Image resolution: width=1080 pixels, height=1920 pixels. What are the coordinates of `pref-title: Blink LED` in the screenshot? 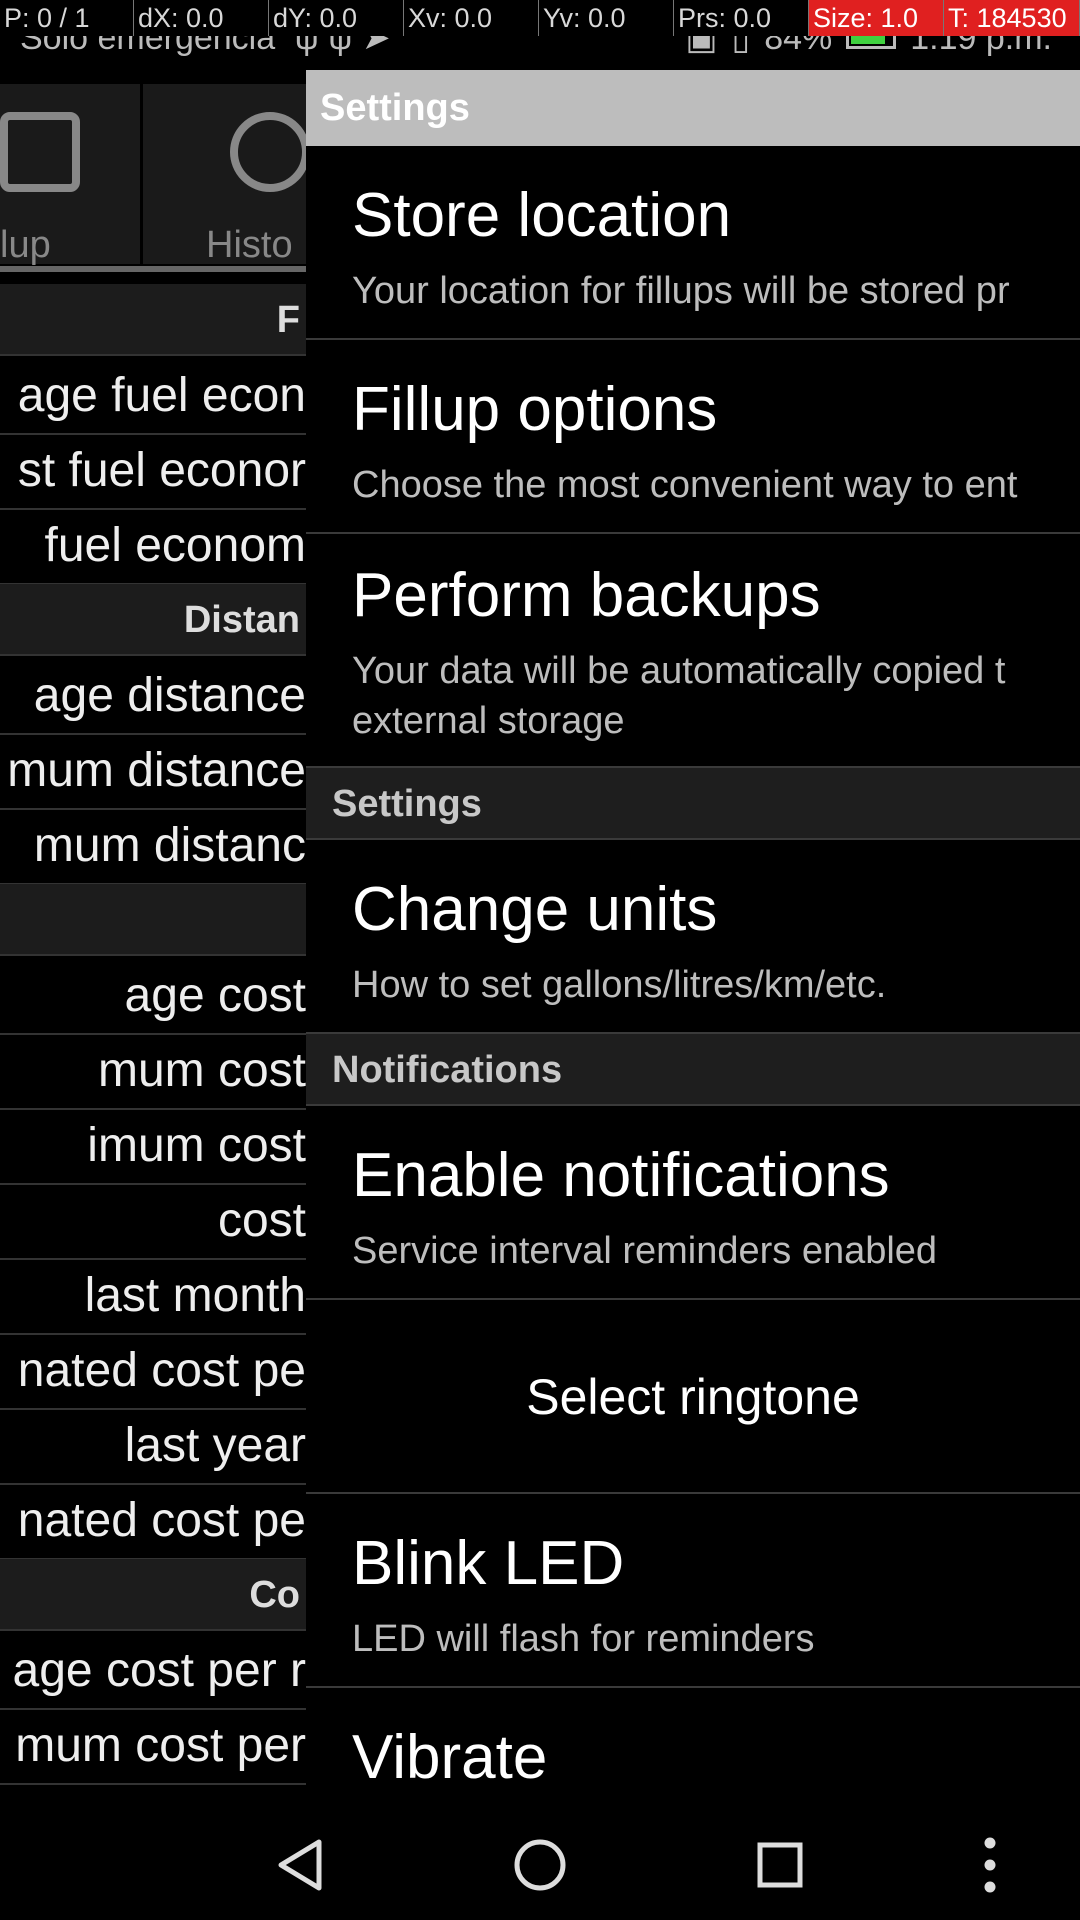 It's located at (488, 1563).